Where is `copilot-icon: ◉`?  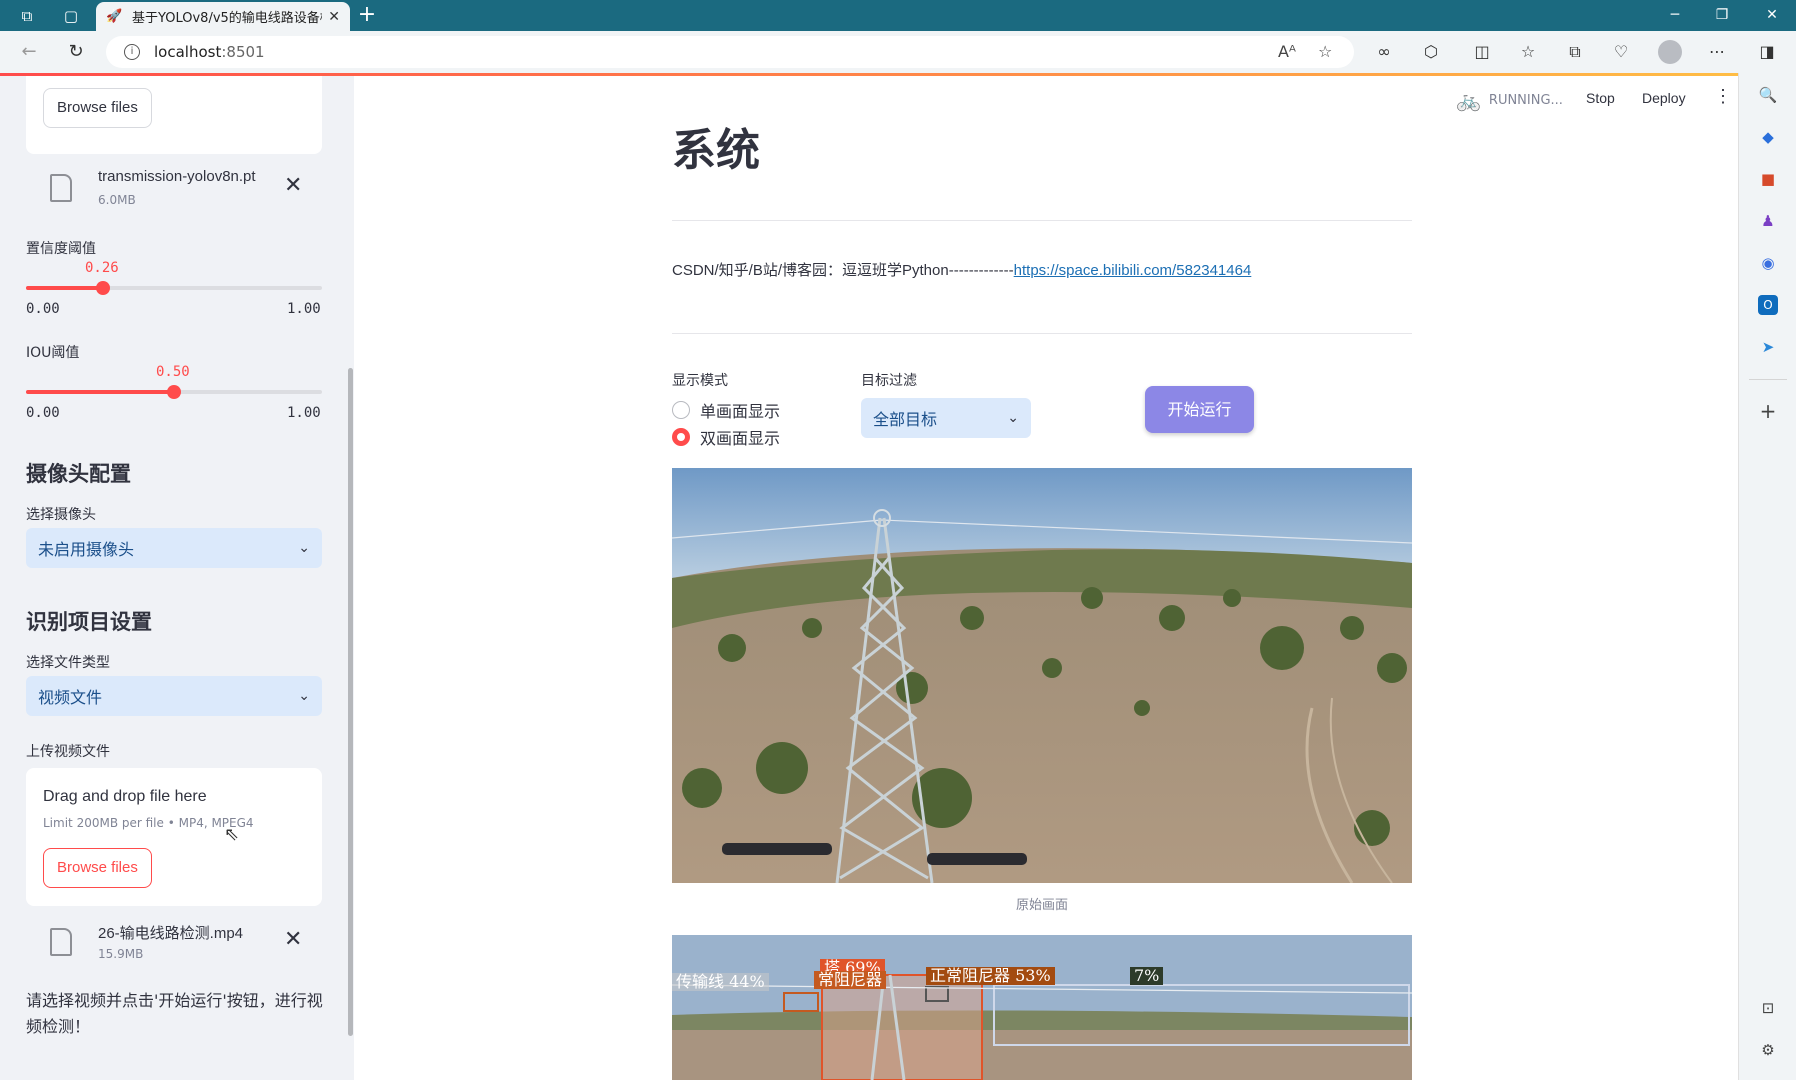 copilot-icon: ◉ is located at coordinates (1768, 263).